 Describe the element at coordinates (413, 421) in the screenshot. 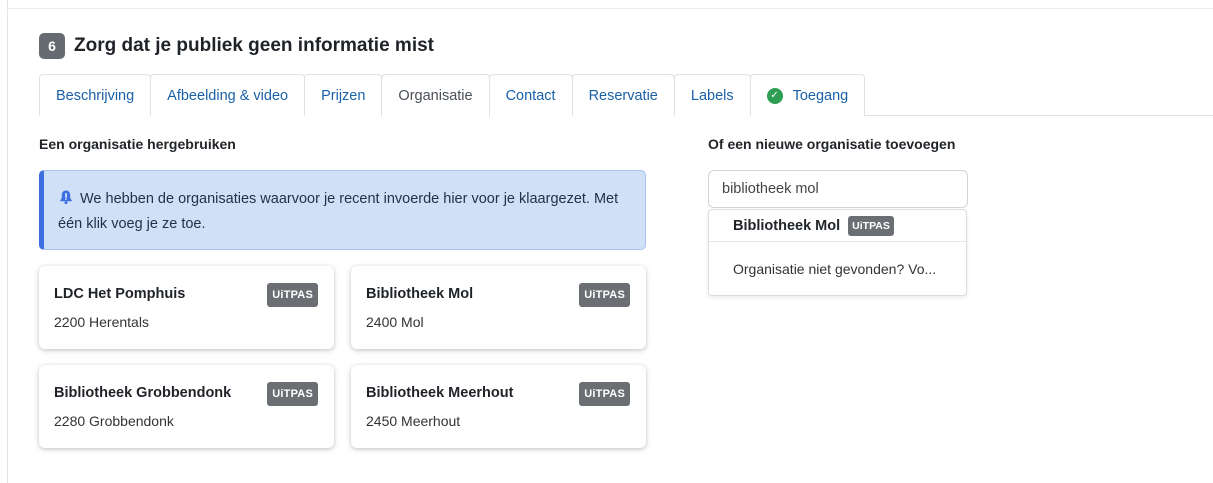

I see `org-card-location: 2450 Meerhout` at that location.